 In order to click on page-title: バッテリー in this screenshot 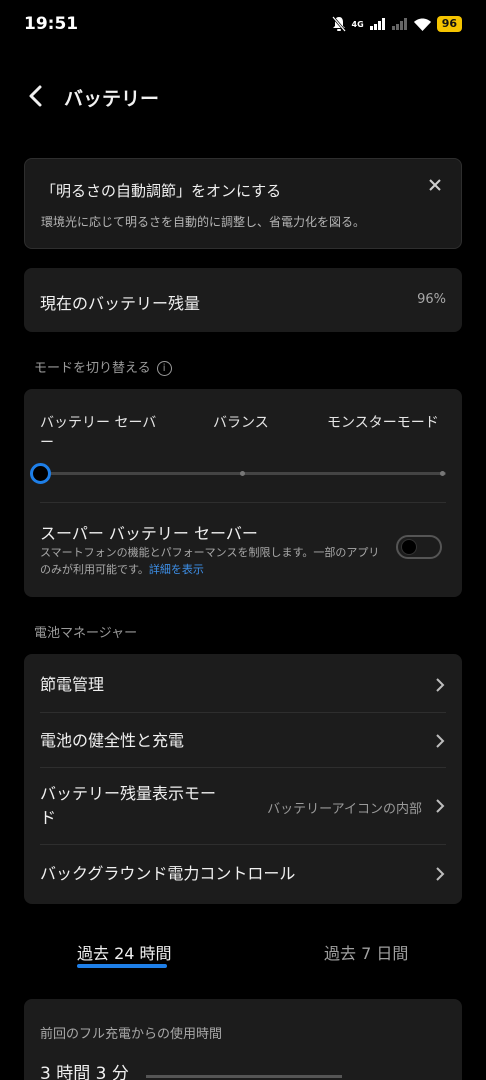, I will do `click(112, 99)`.